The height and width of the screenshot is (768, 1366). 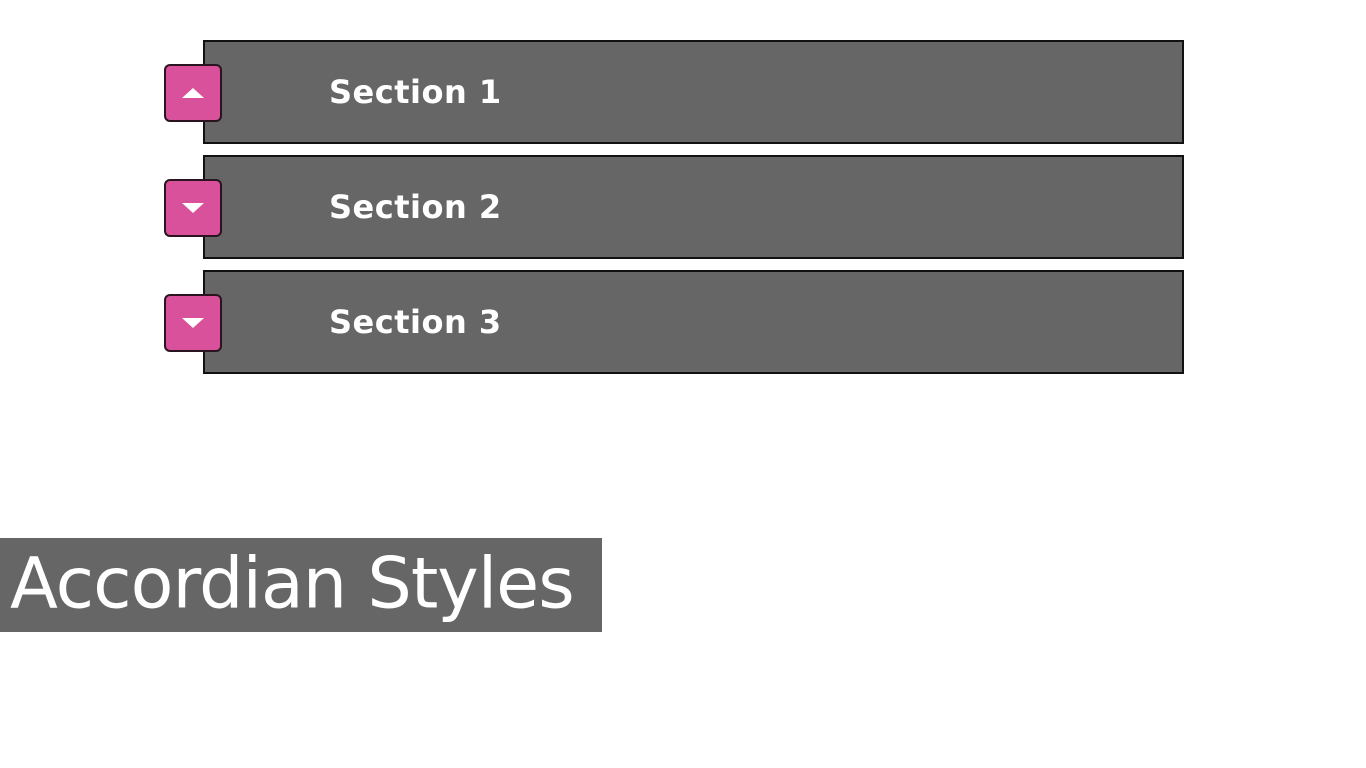 I want to click on caption-banner: Accordian Styles, so click(x=301, y=585).